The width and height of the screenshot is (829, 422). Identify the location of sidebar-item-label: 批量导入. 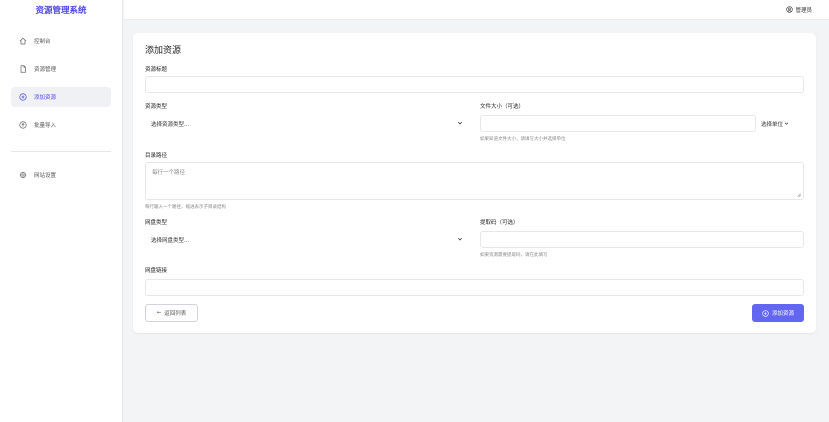
(45, 126).